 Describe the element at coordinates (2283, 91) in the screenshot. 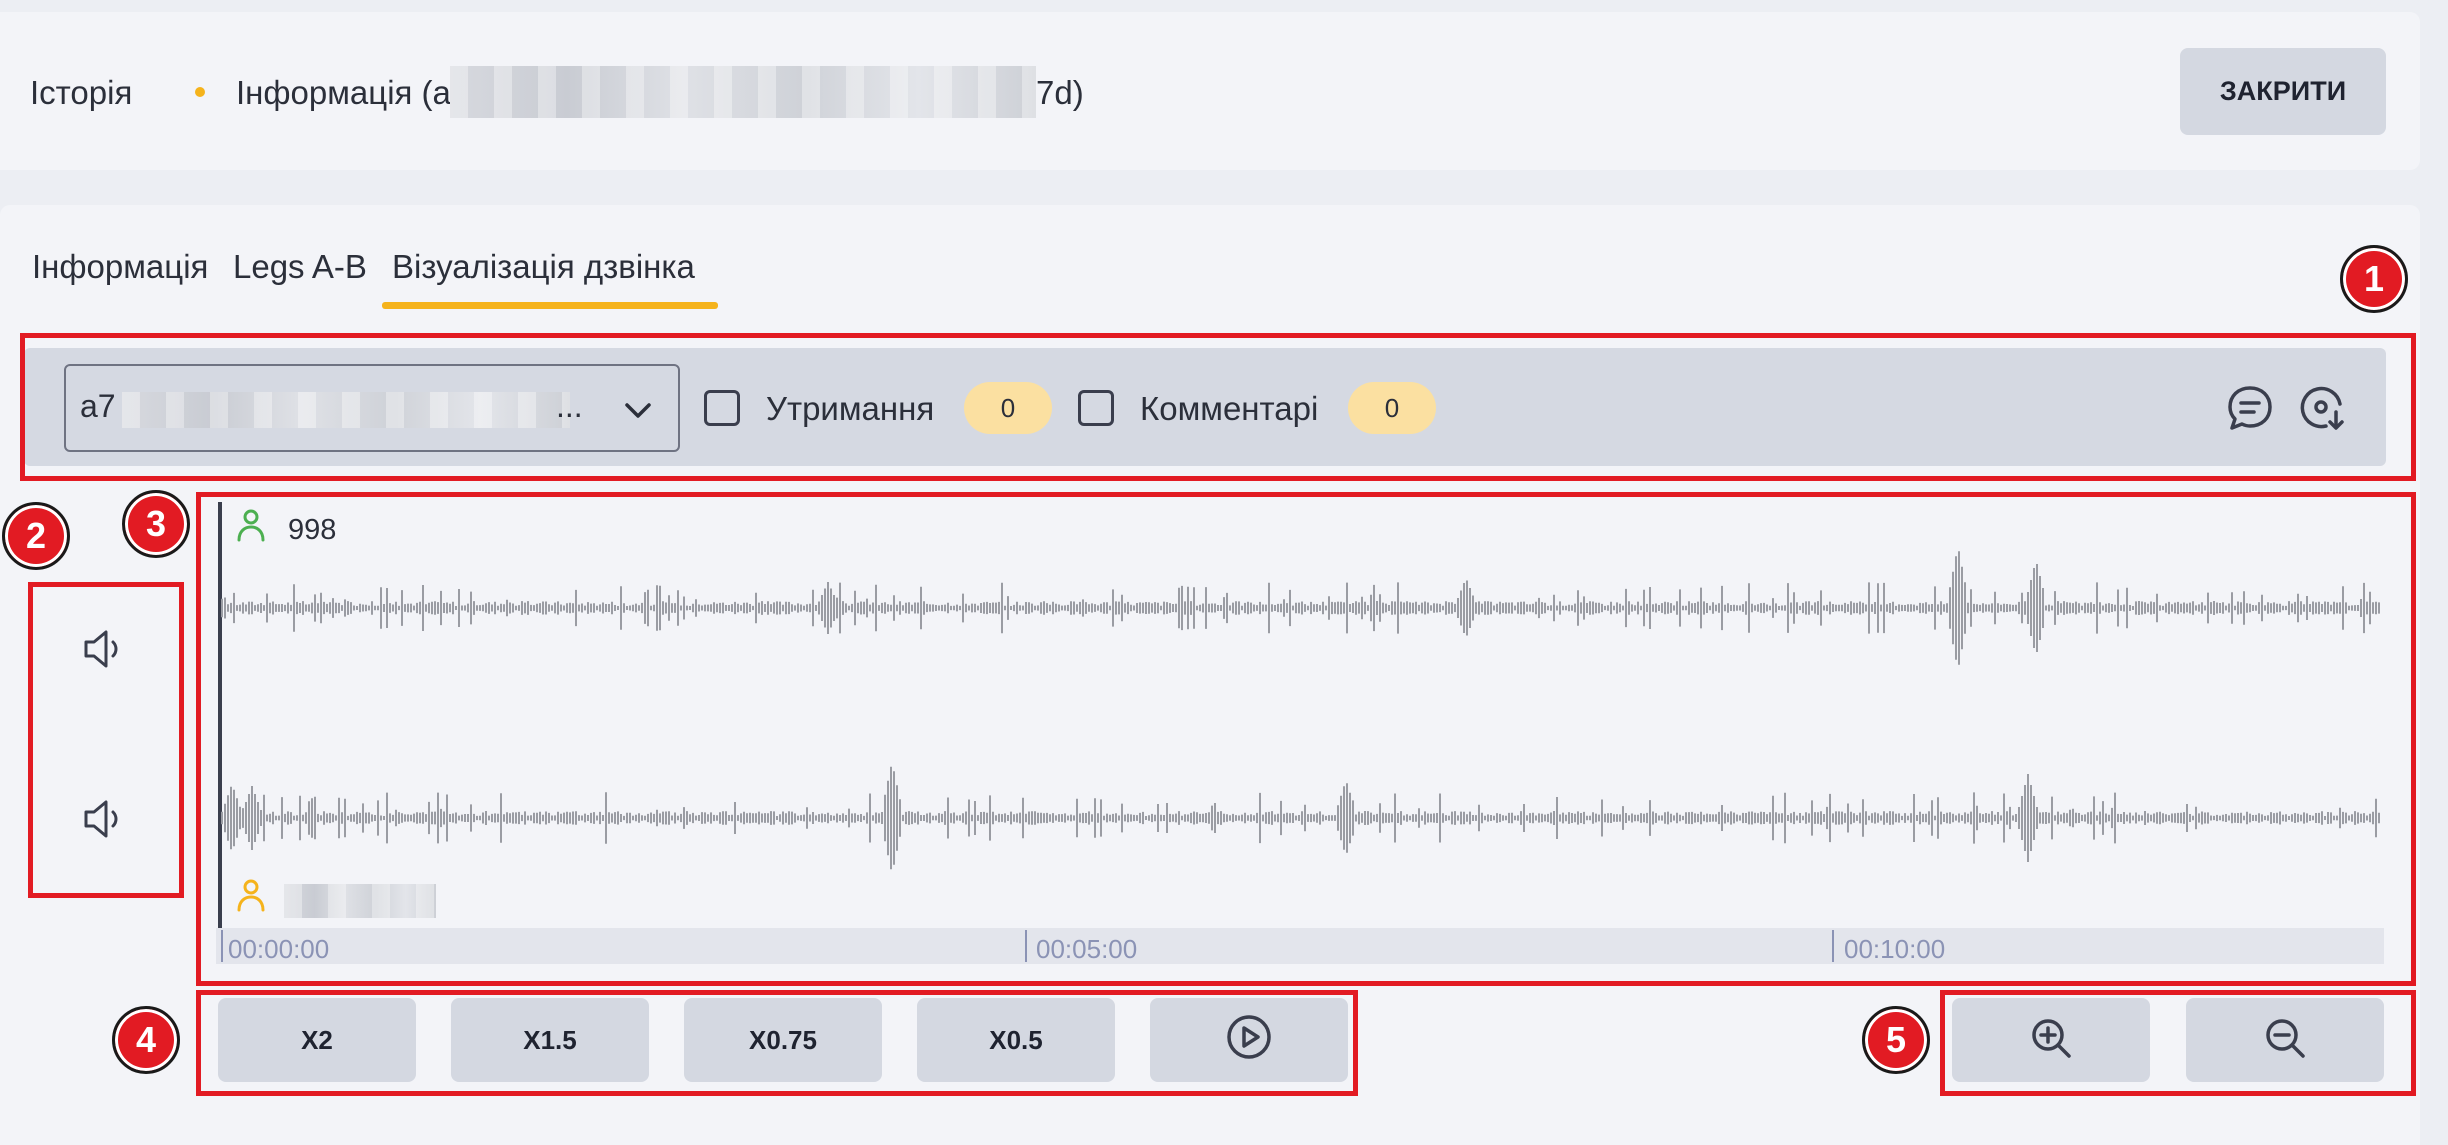

I see `close-button: ЗАКРИТИ` at that location.